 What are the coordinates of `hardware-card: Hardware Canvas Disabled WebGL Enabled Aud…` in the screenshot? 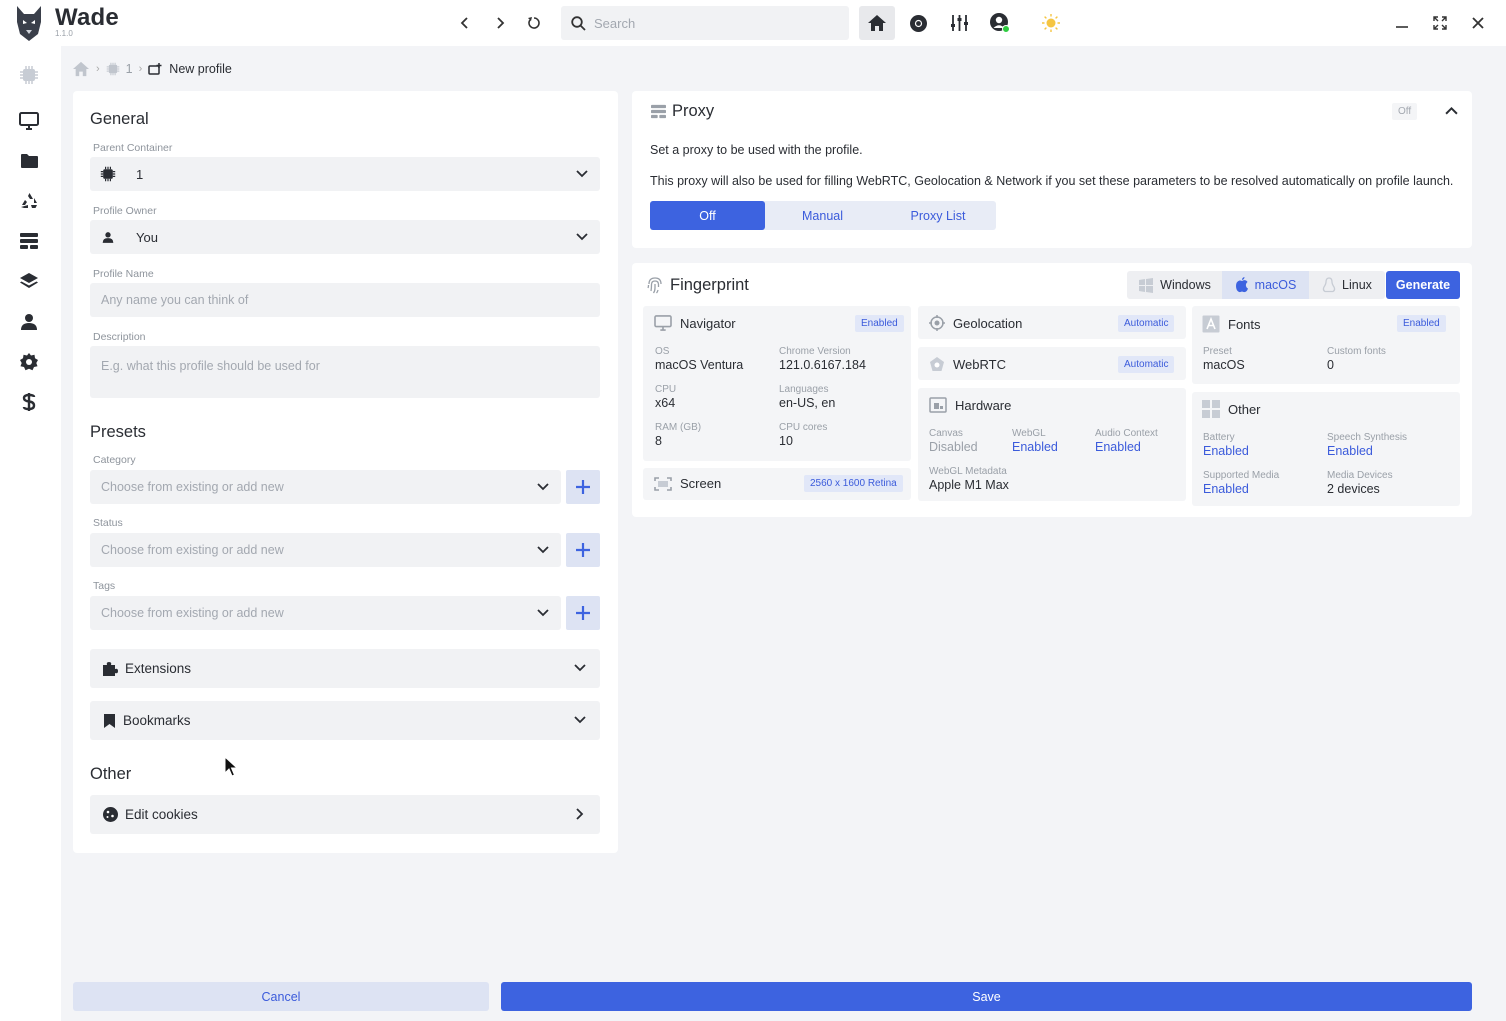 It's located at (1052, 444).